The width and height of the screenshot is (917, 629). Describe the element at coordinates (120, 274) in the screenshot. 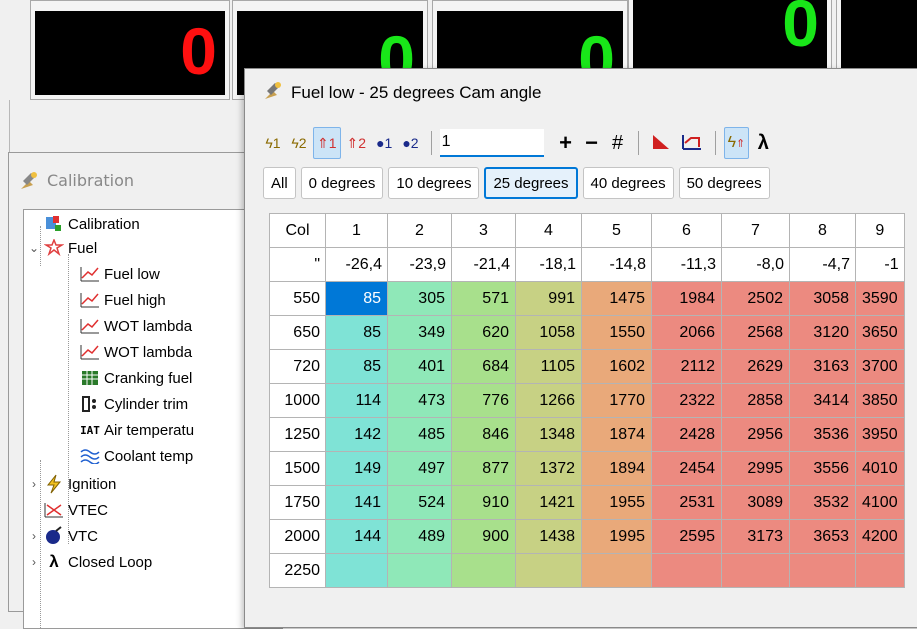

I see `tree-item-fuel-low: Fuel low` at that location.